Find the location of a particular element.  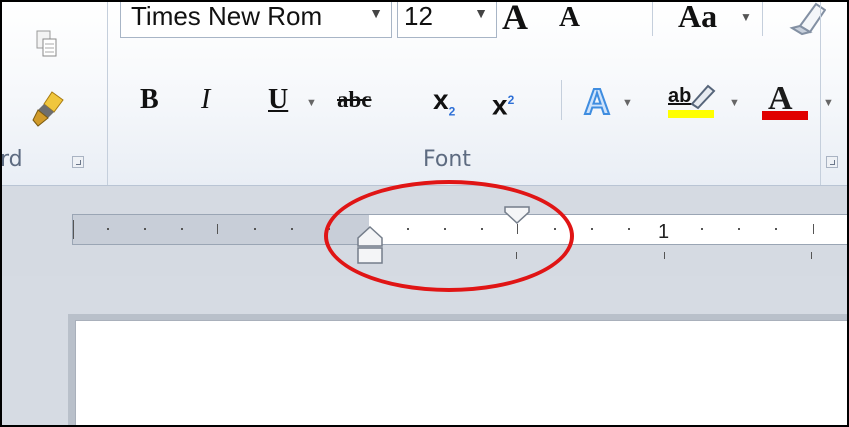

ruler-number-one: 1 is located at coordinates (664, 232).